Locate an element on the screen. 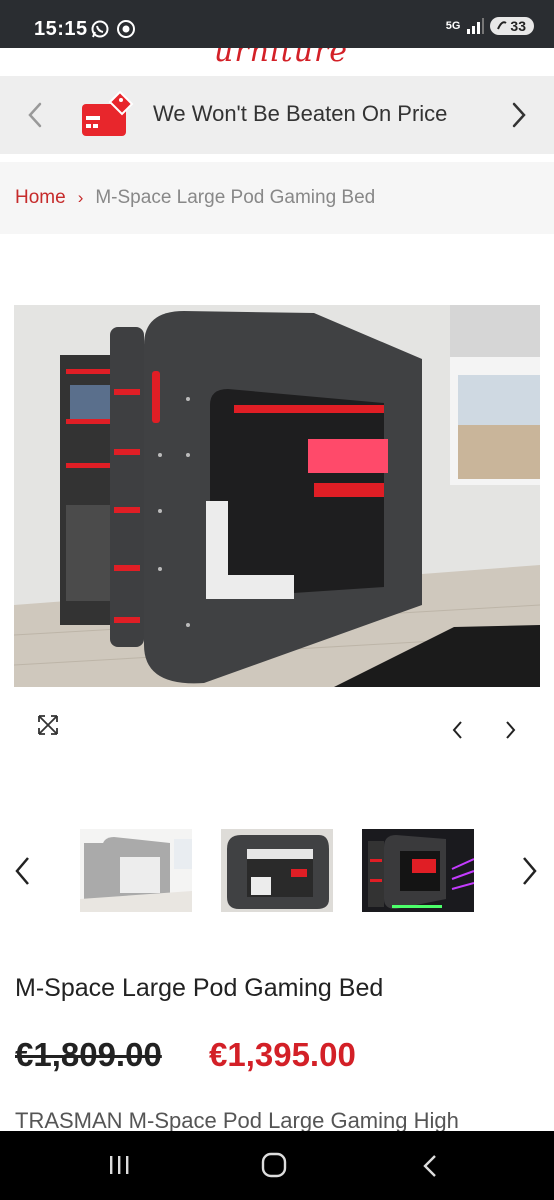 Image resolution: width=554 pixels, height=1200 pixels. status-time: 15:15 is located at coordinates (61, 29).